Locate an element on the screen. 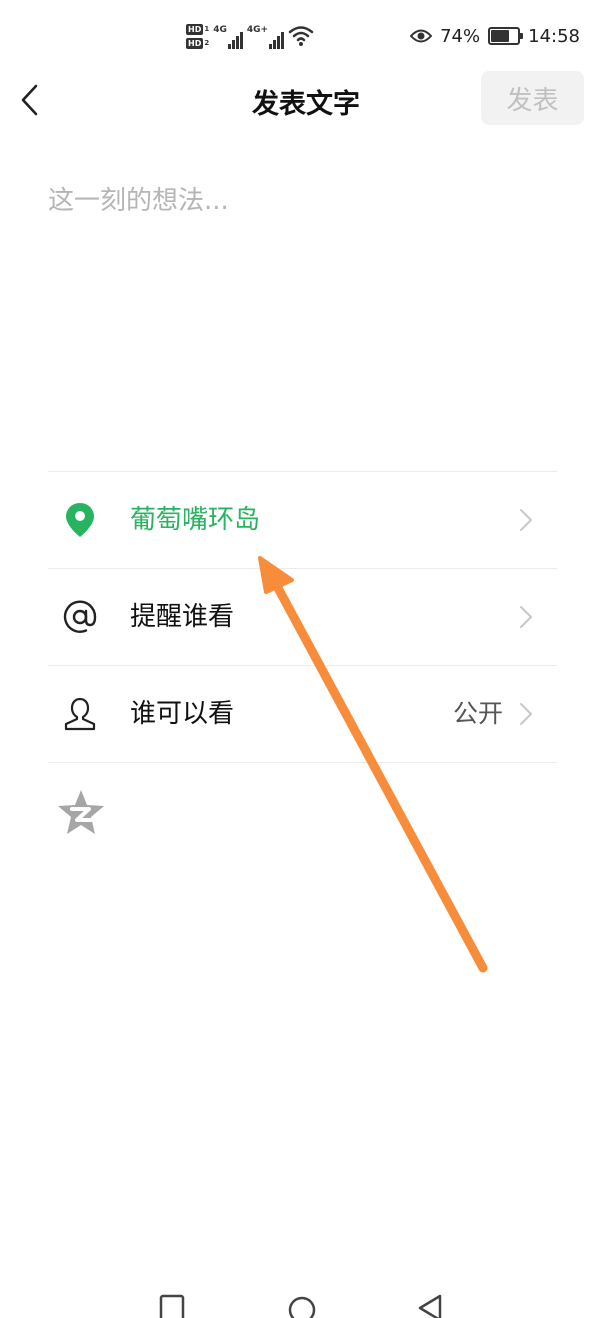  battery-icon is located at coordinates (506, 36).